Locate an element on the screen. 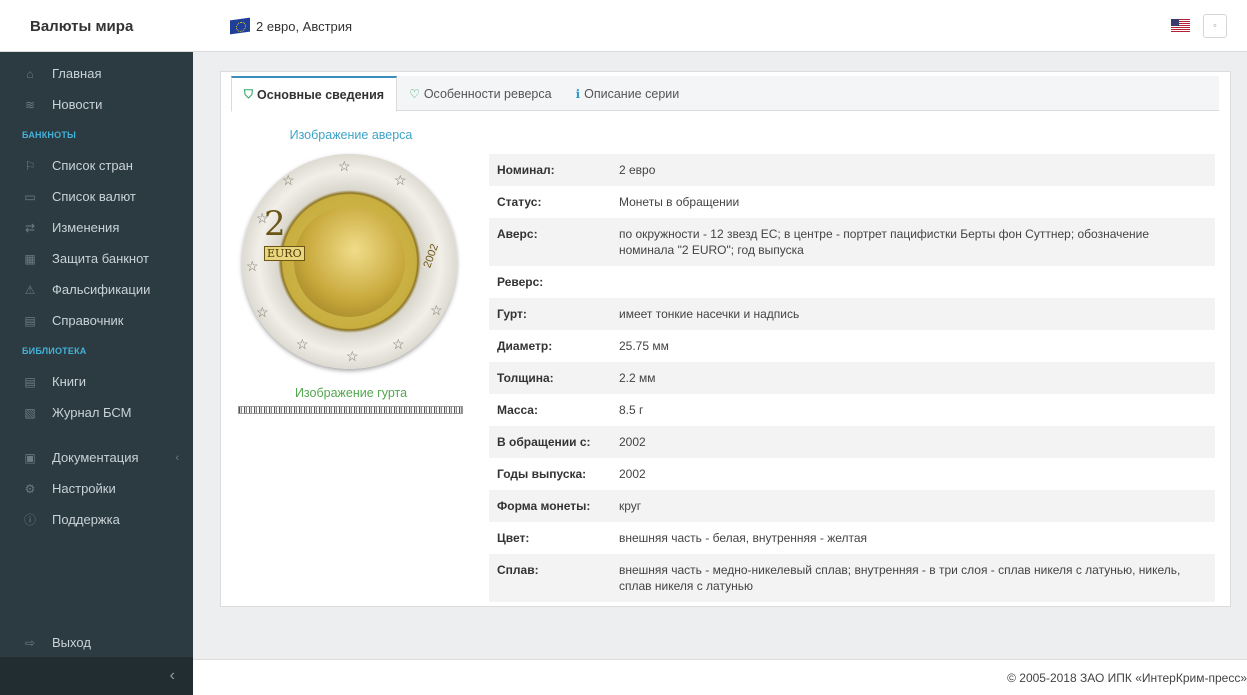  breadcrumb-label: 2 евро, Австрия is located at coordinates (304, 26).